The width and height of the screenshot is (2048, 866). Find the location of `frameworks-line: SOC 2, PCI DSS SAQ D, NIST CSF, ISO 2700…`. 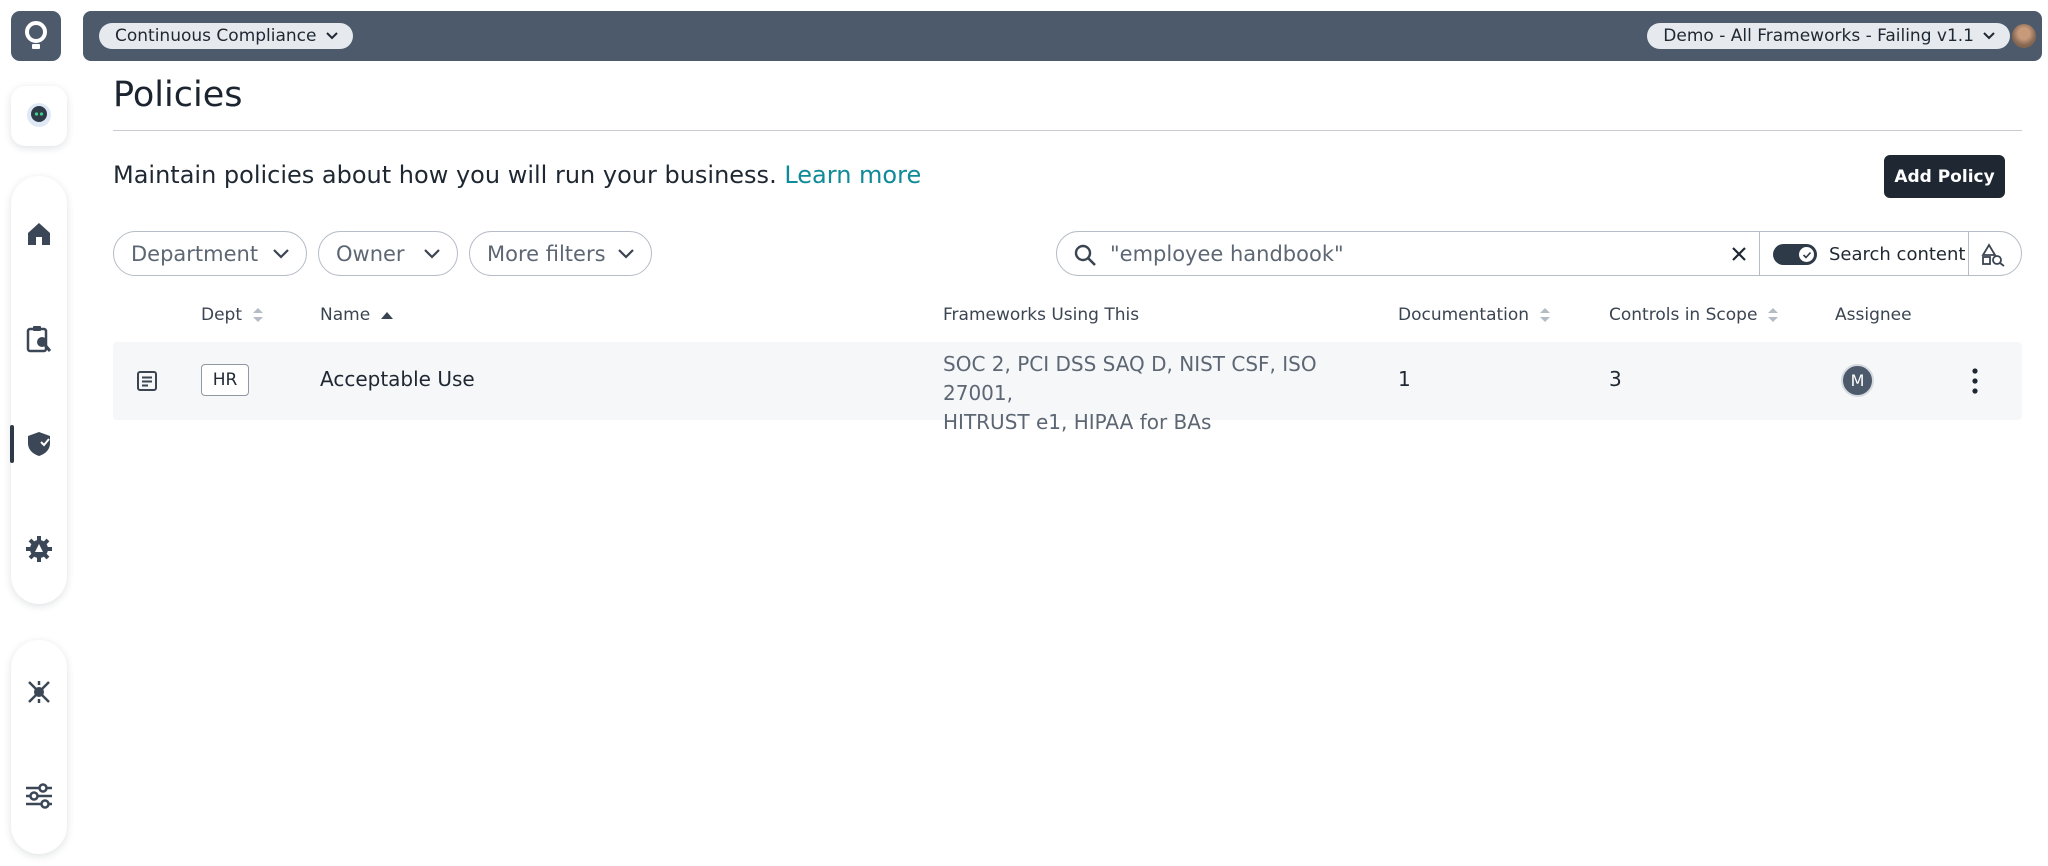

frameworks-line: SOC 2, PCI DSS SAQ D, NIST CSF, ISO 2700… is located at coordinates (1130, 378).